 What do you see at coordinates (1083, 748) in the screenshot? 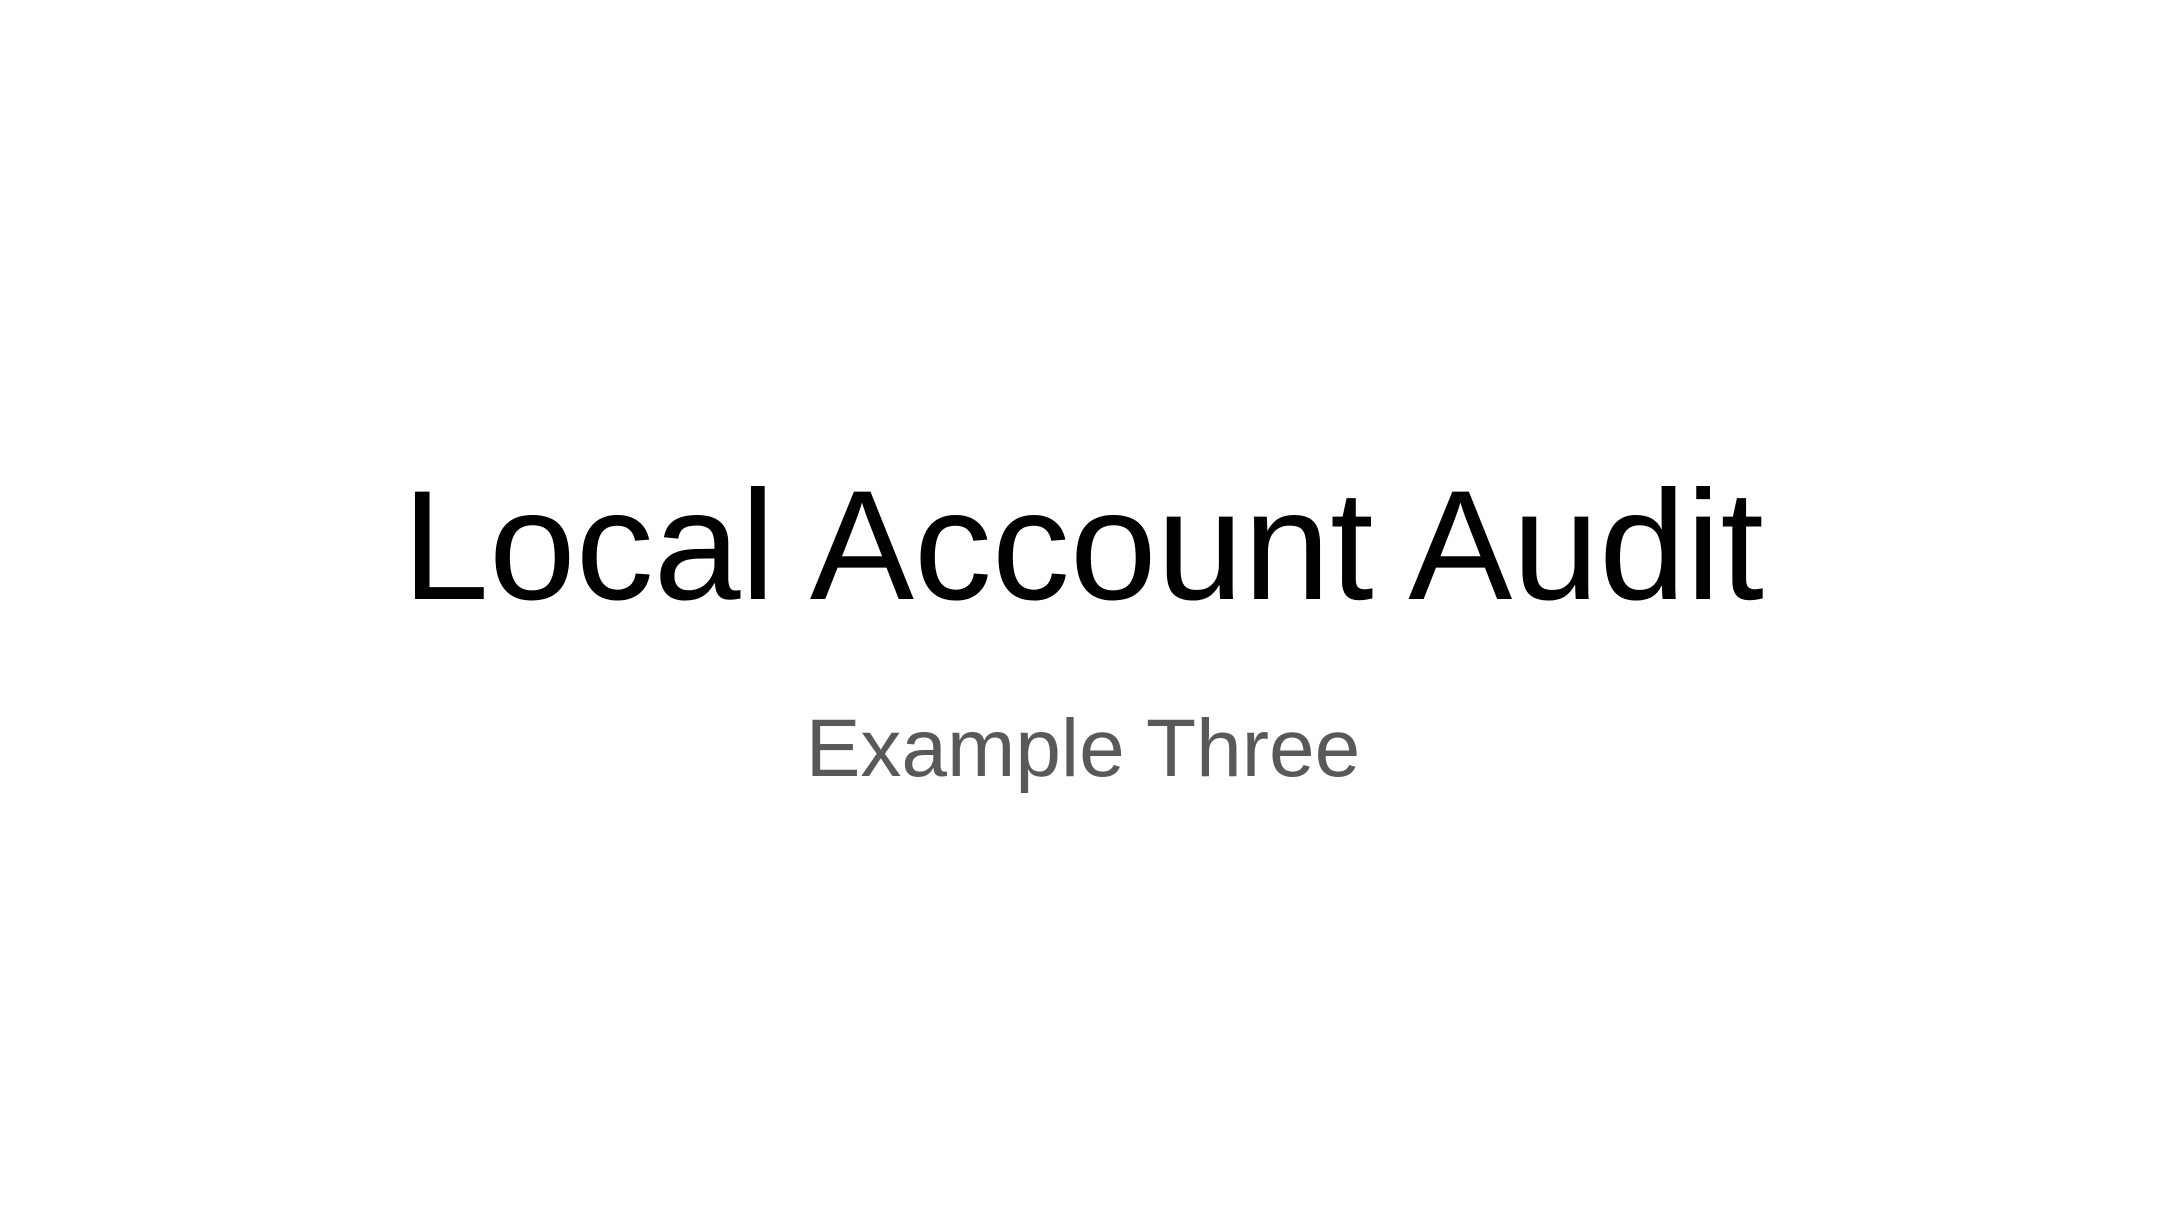
I see `slide-subtitle: Example Three` at bounding box center [1083, 748].